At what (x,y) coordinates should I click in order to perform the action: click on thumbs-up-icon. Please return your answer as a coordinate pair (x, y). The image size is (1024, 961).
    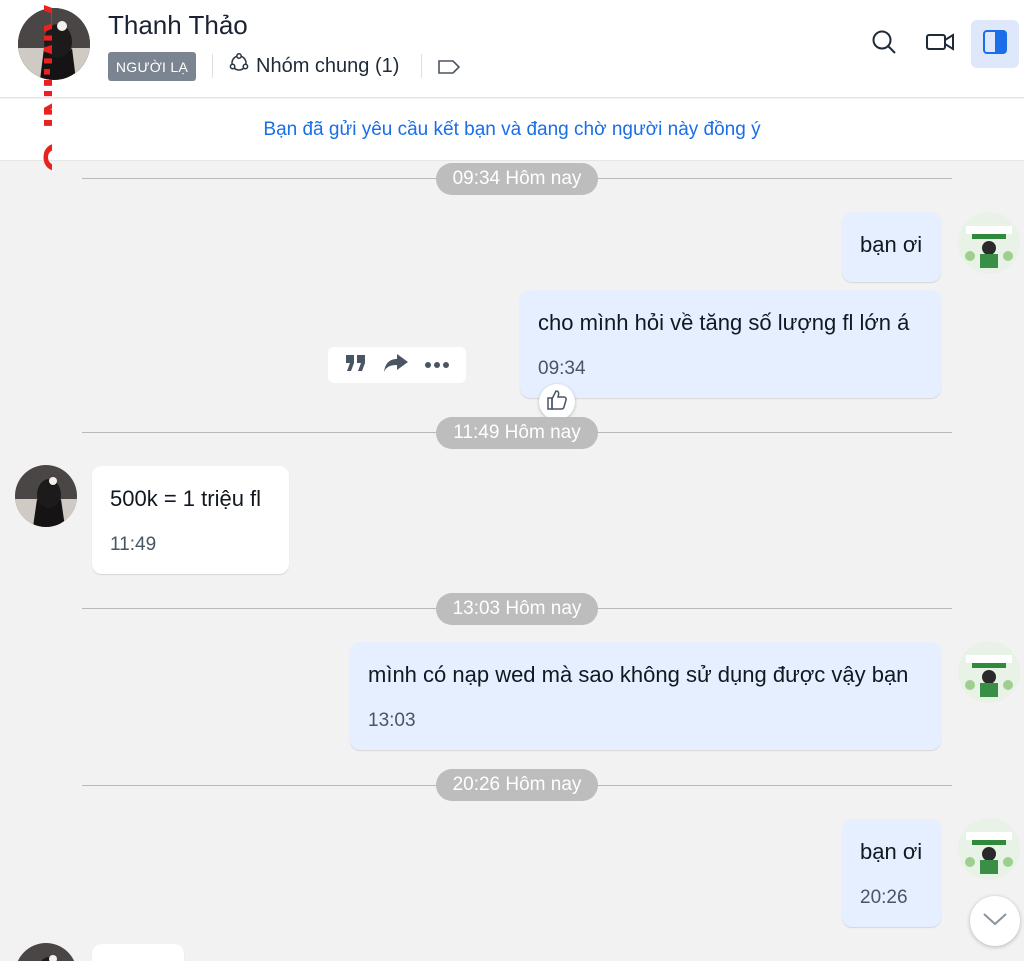
    Looking at the image, I should click on (557, 402).